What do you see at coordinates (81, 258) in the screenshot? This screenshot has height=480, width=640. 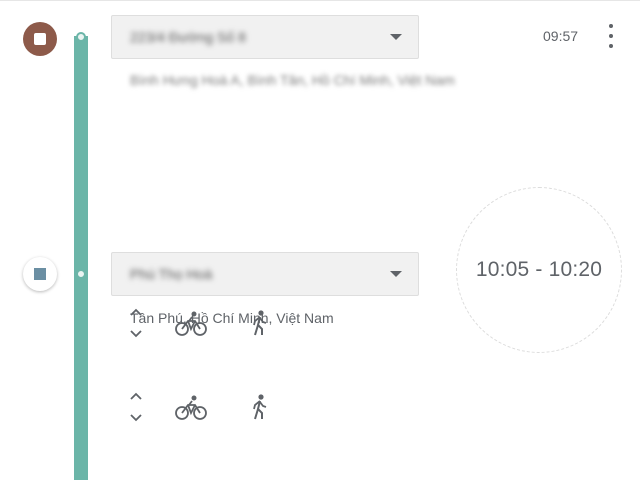 I see `timeline-rail` at bounding box center [81, 258].